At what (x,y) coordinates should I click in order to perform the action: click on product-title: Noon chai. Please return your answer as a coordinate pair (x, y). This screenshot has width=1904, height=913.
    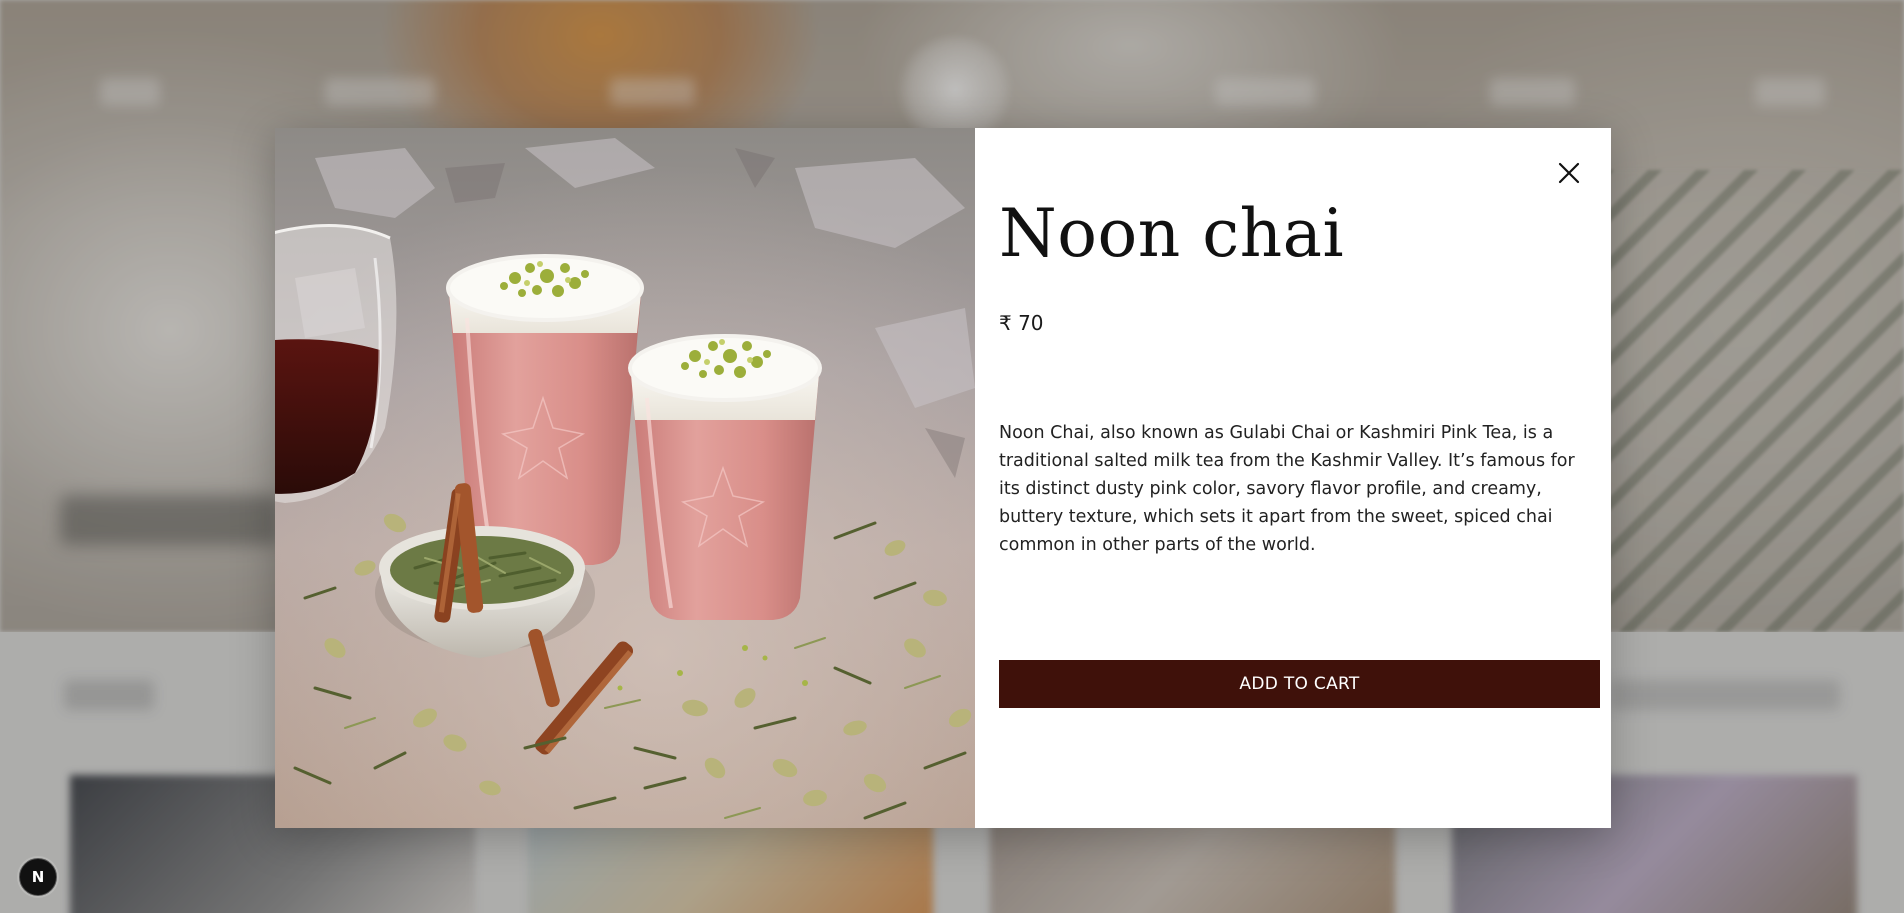
    Looking at the image, I should click on (1172, 233).